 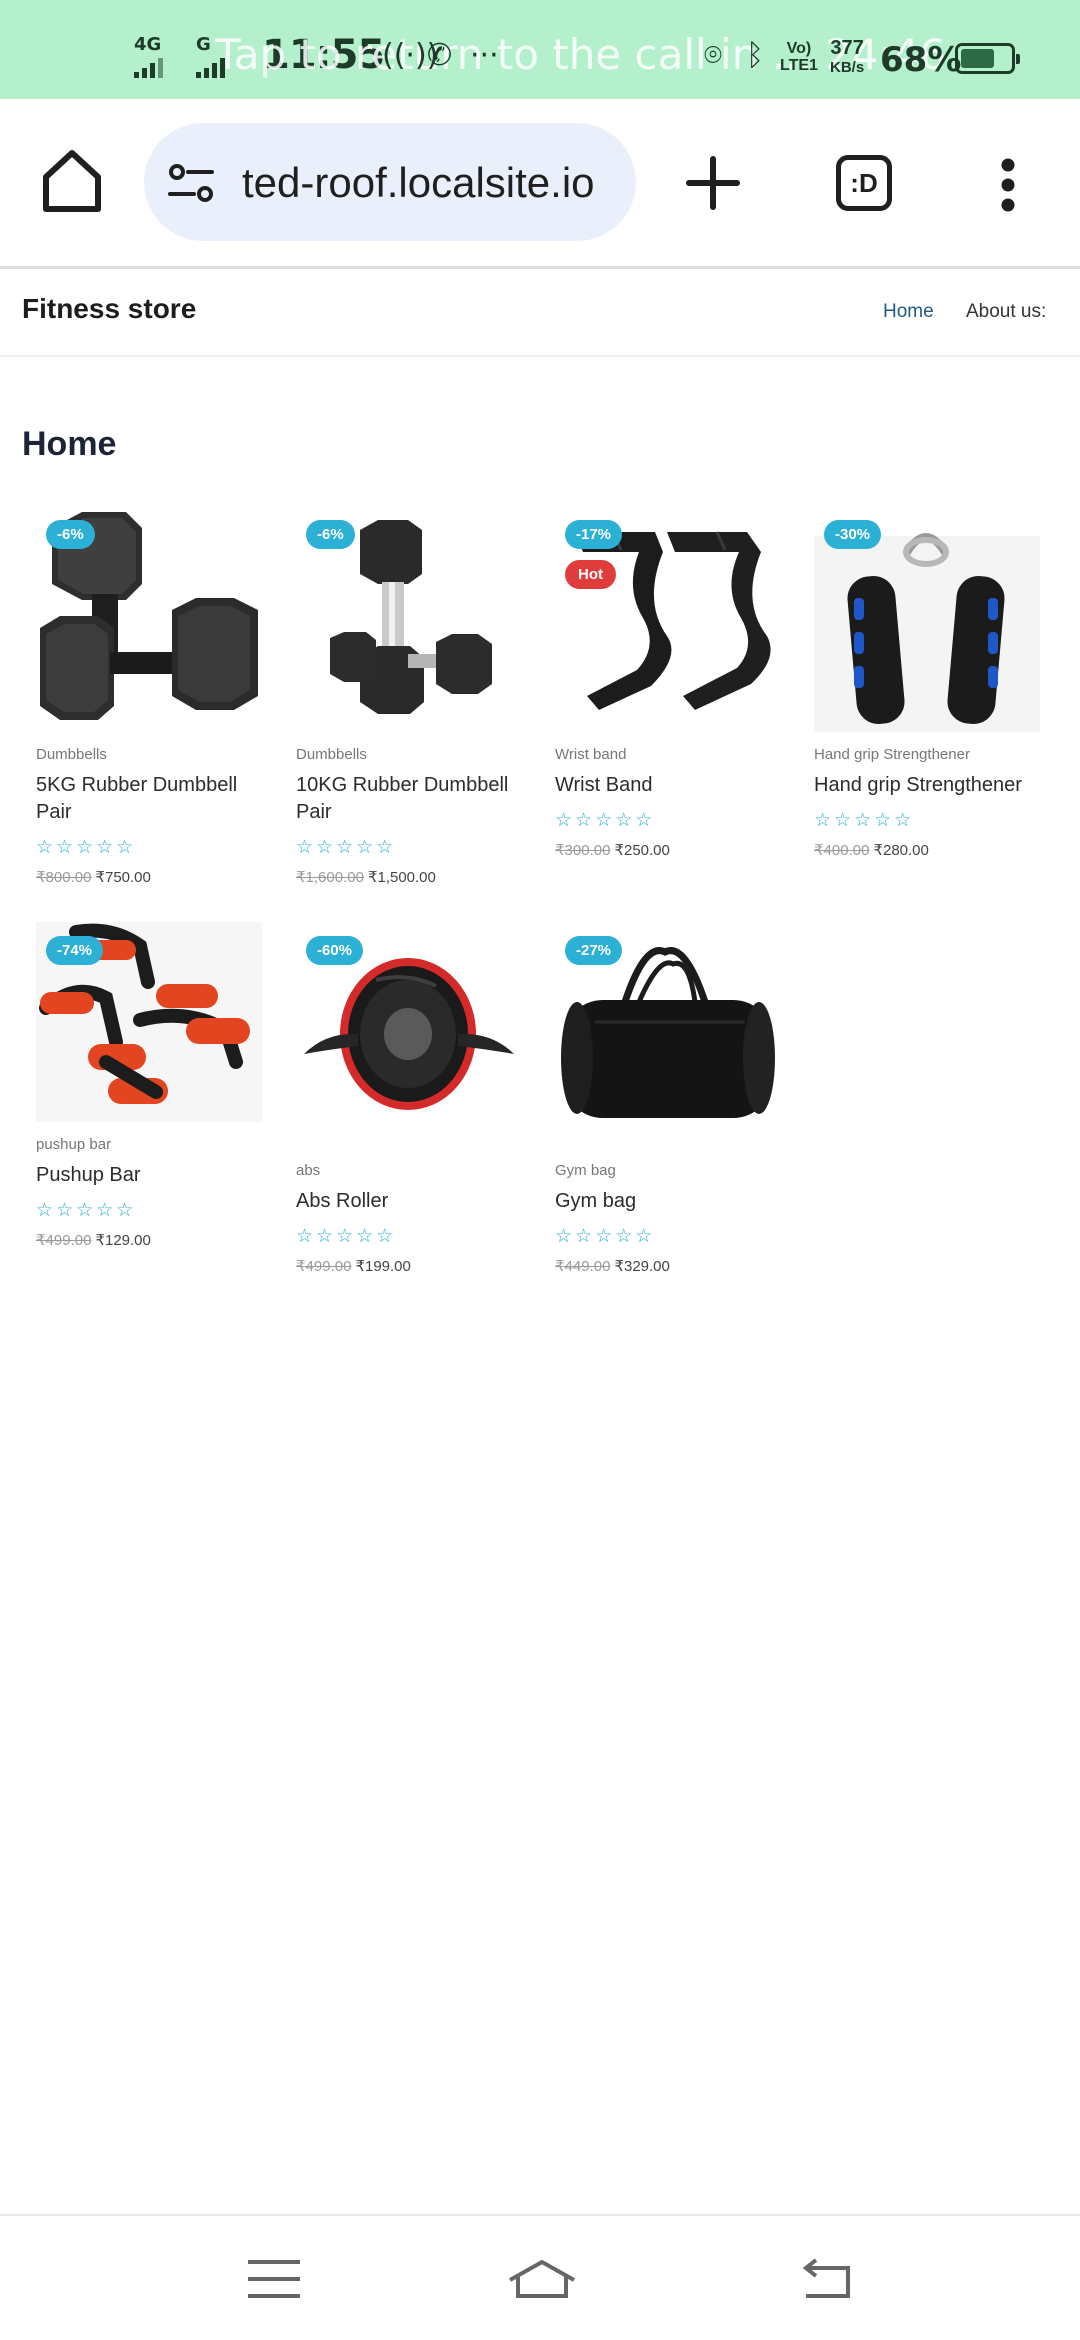 What do you see at coordinates (64, 877) in the screenshot?
I see `old-price: ₹800.00` at bounding box center [64, 877].